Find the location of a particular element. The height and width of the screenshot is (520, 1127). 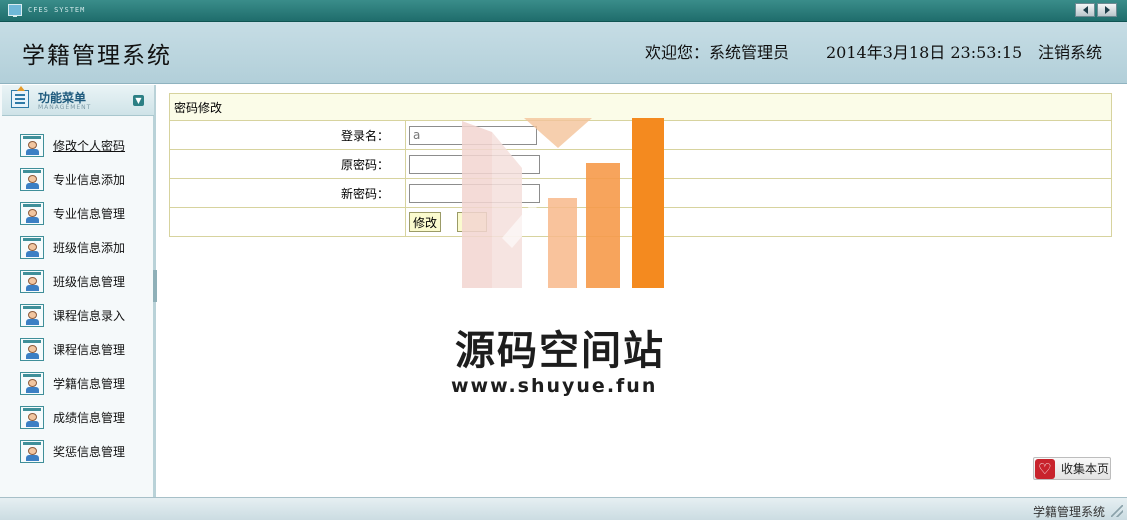

sidebar-item-label: 课程信息管理 is located at coordinates (89, 349).